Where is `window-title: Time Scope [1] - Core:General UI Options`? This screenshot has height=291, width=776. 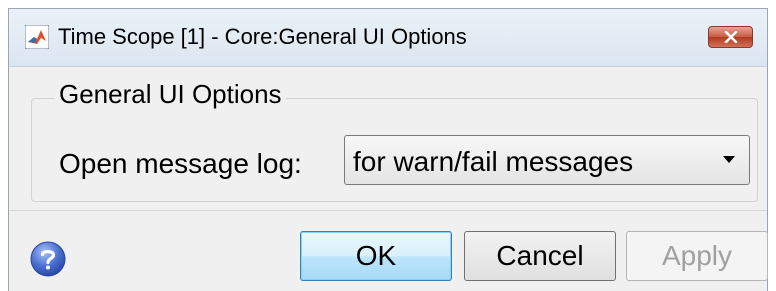 window-title: Time Scope [1] - Core:General UI Options is located at coordinates (262, 36).